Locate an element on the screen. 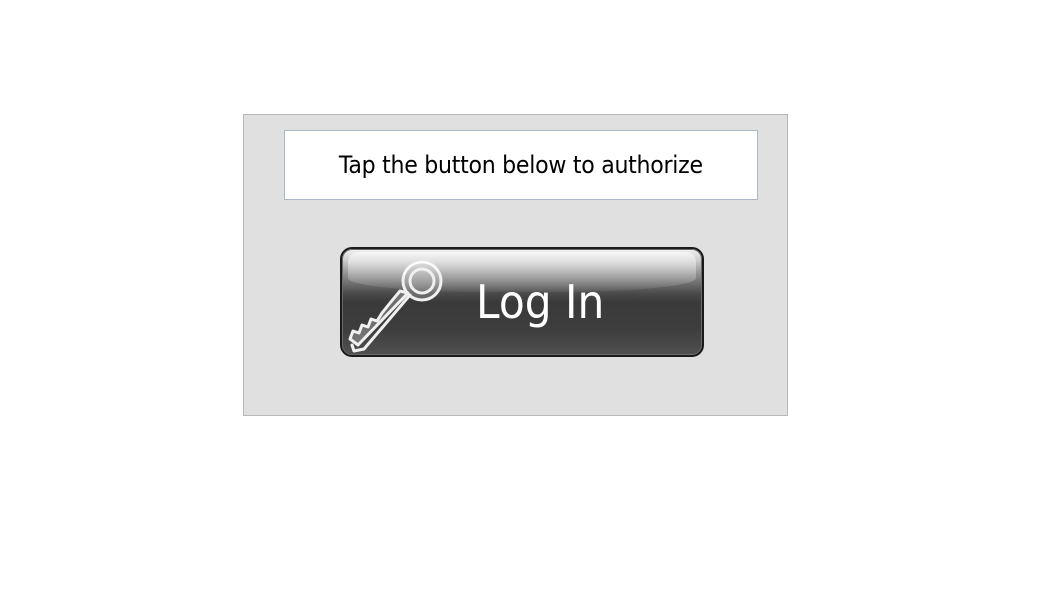 This screenshot has height=611, width=1042. authorize-instruction-text: Tap the button below to authorize is located at coordinates (521, 165).